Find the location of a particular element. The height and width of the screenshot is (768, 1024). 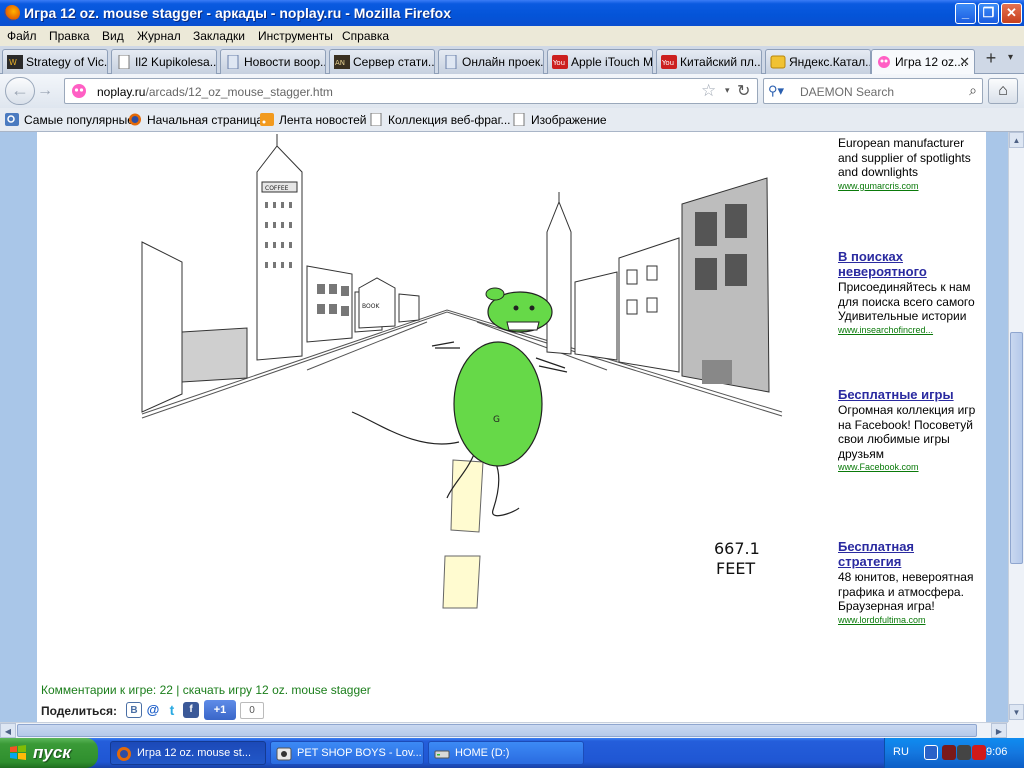

download-link: скачать игру 12 oz. mouse stagger is located at coordinates (277, 690).